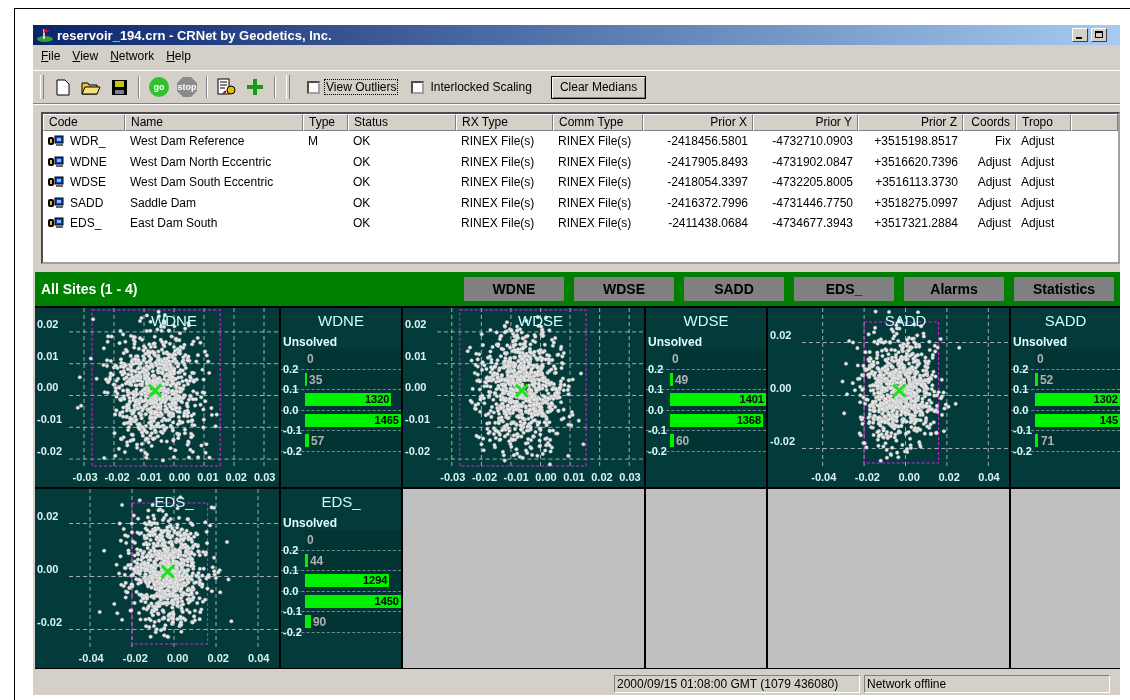  I want to click on axis-tick-label: -0.2, so click(657, 450).